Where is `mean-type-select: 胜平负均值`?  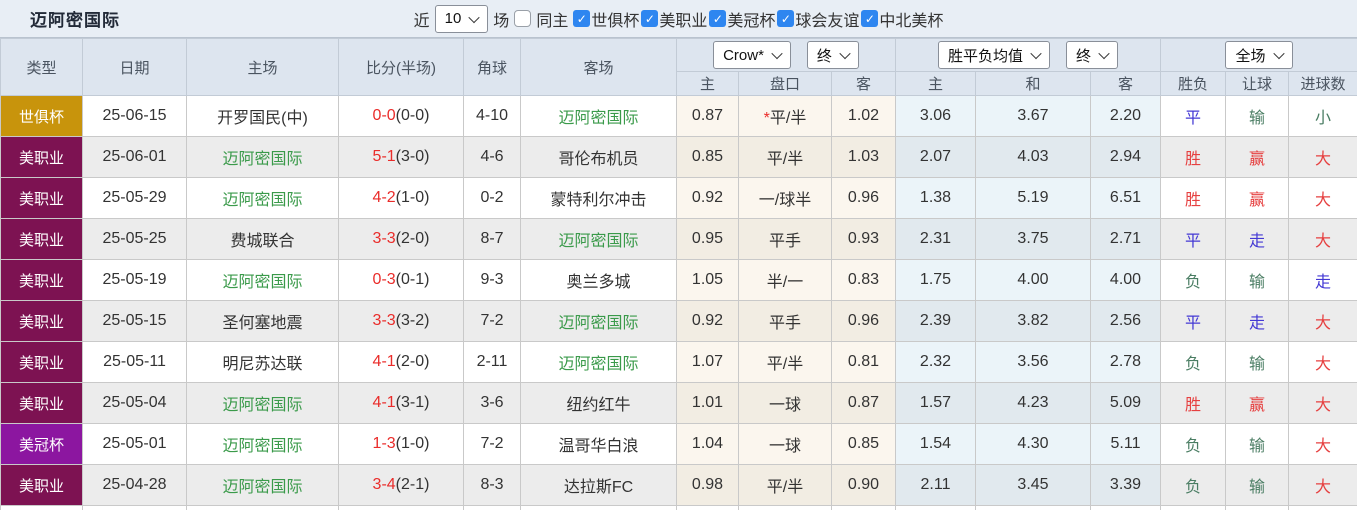
mean-type-select: 胜平负均值 is located at coordinates (993, 55).